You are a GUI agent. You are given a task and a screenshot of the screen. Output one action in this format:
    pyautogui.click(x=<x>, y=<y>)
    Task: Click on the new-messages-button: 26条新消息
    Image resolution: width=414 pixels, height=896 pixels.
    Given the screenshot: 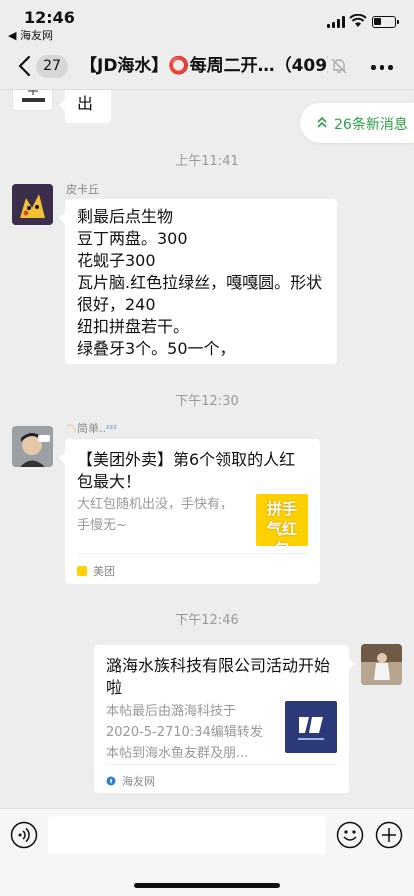 What is the action you would take?
    pyautogui.click(x=357, y=123)
    